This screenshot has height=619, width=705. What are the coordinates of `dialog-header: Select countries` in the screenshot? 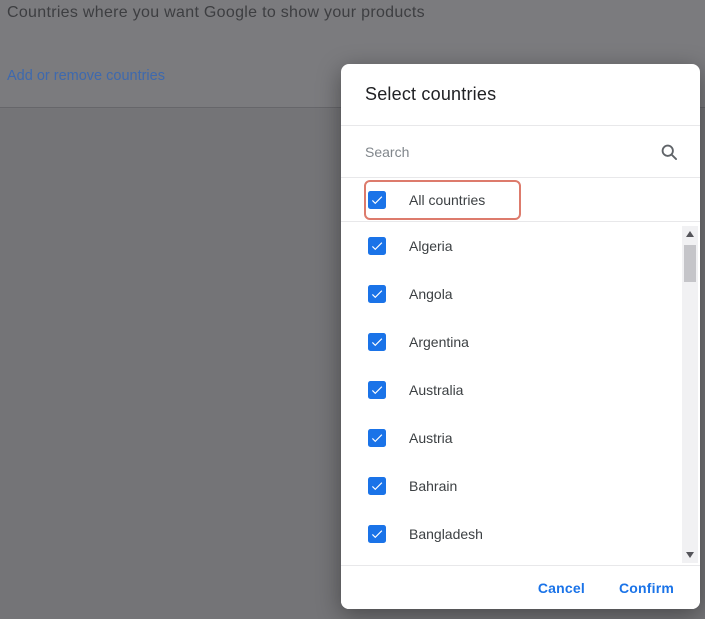 It's located at (520, 95).